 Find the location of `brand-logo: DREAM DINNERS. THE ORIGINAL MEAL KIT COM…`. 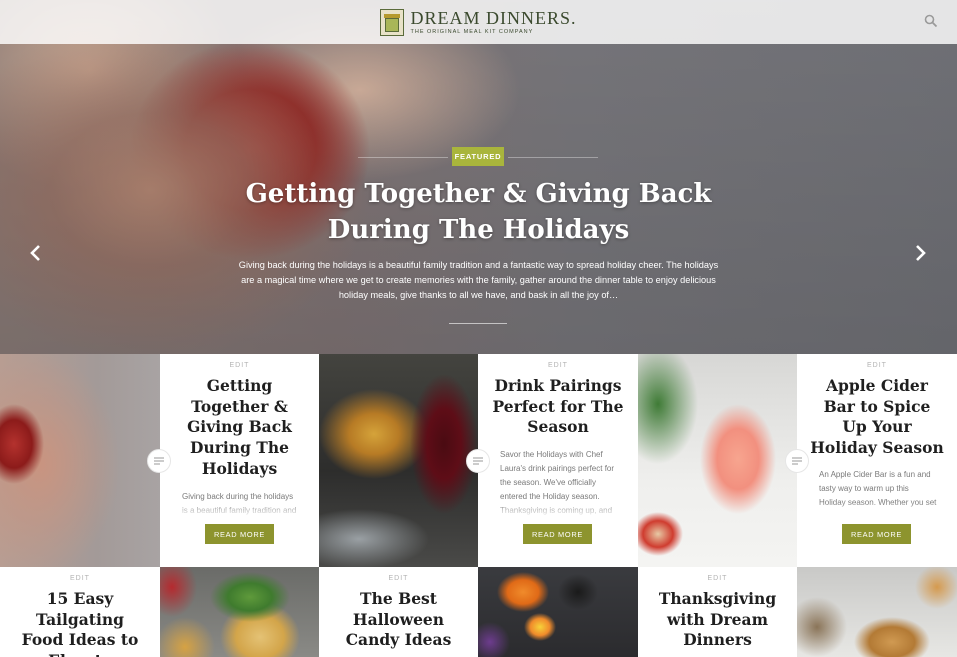

brand-logo: DREAM DINNERS. THE ORIGINAL MEAL KIT COM… is located at coordinates (478, 22).